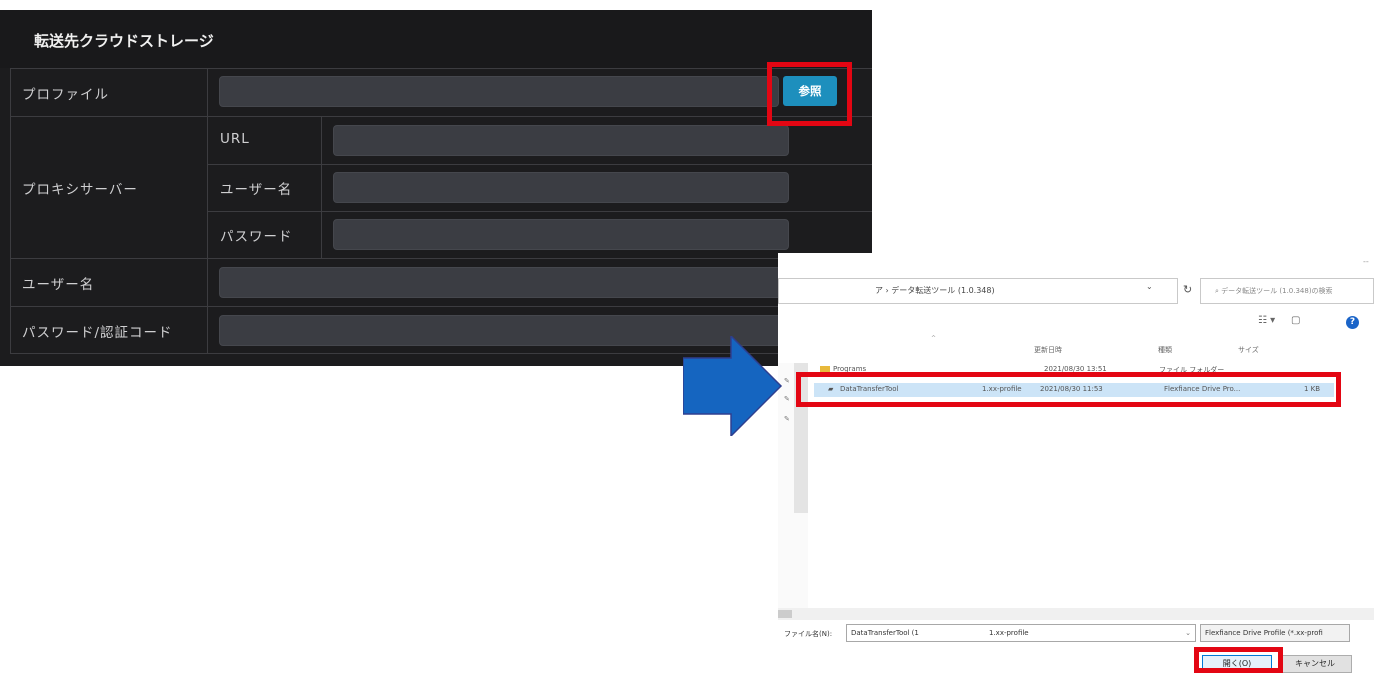 The image size is (1374, 673). What do you see at coordinates (733, 386) in the screenshot?
I see `arrow-right-icon` at bounding box center [733, 386].